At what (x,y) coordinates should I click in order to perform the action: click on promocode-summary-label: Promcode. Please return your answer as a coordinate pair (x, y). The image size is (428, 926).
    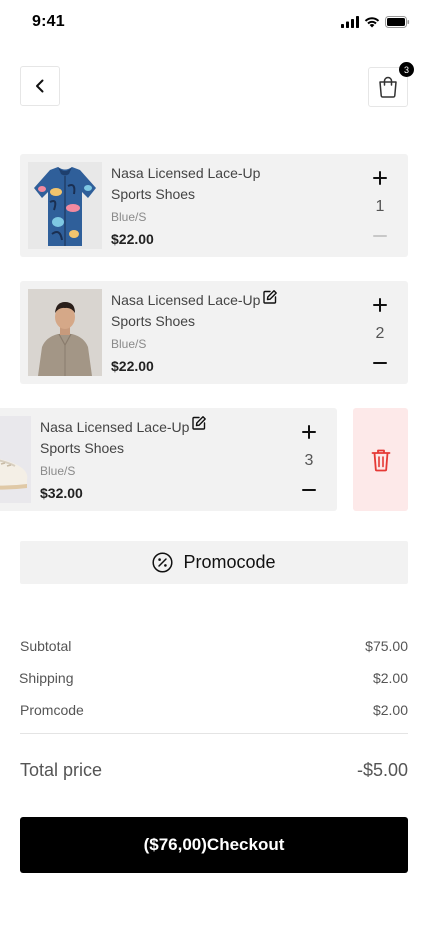
    Looking at the image, I should click on (52, 710).